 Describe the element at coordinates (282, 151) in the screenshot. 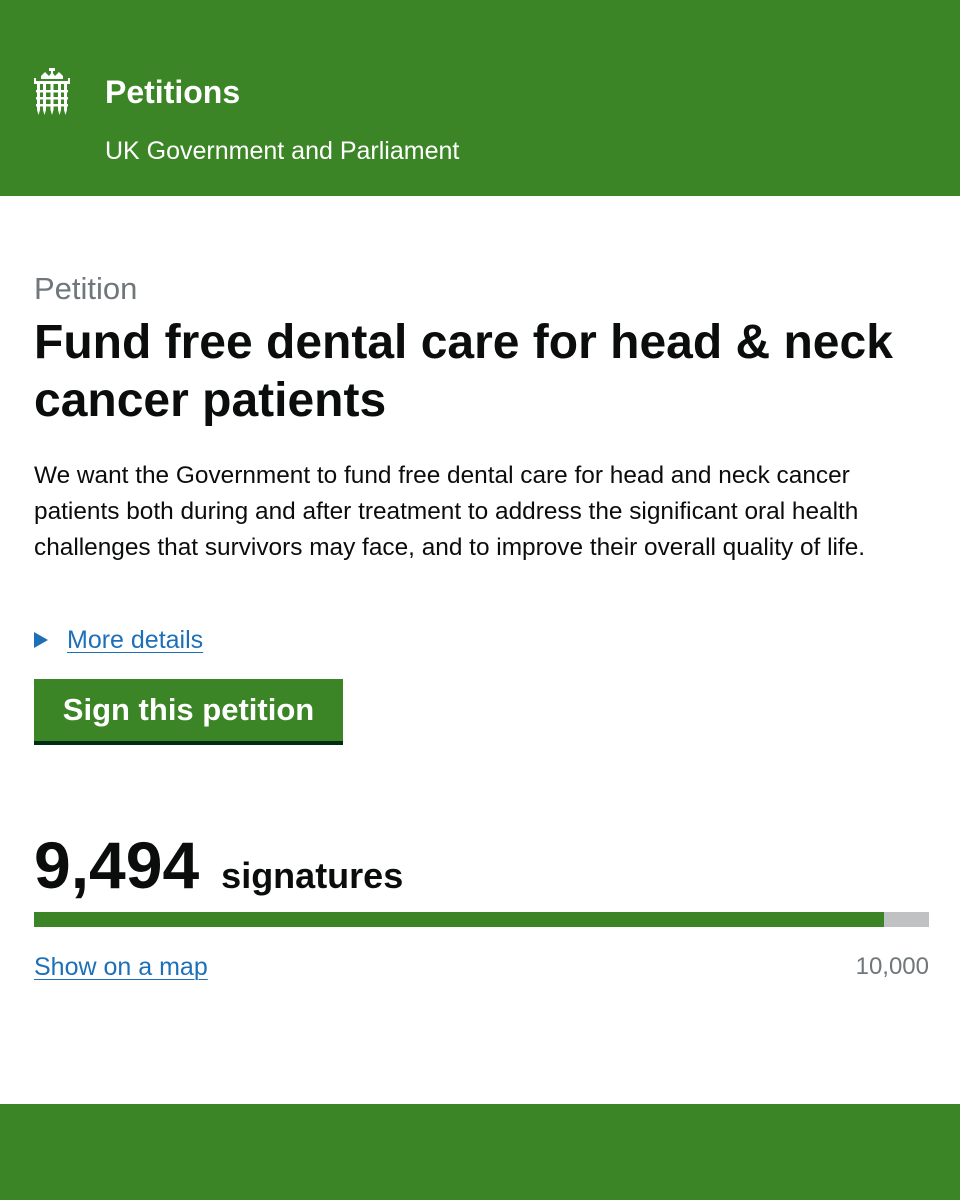

I see `site-subtitle: UK Government and Parliament` at that location.